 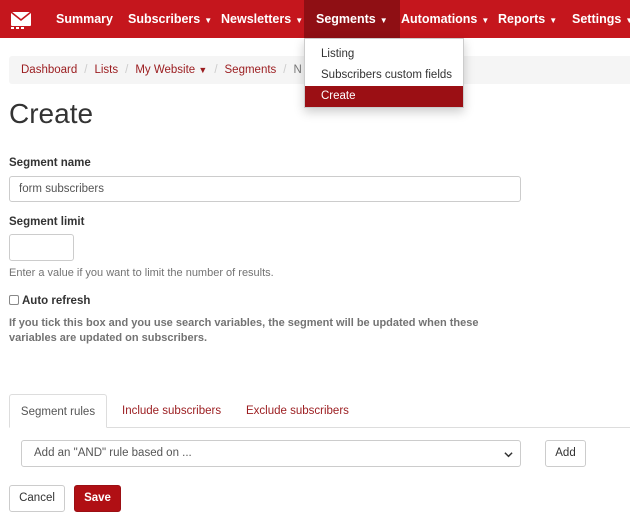 I want to click on nav-settings: Settings ▼, so click(x=601, y=19).